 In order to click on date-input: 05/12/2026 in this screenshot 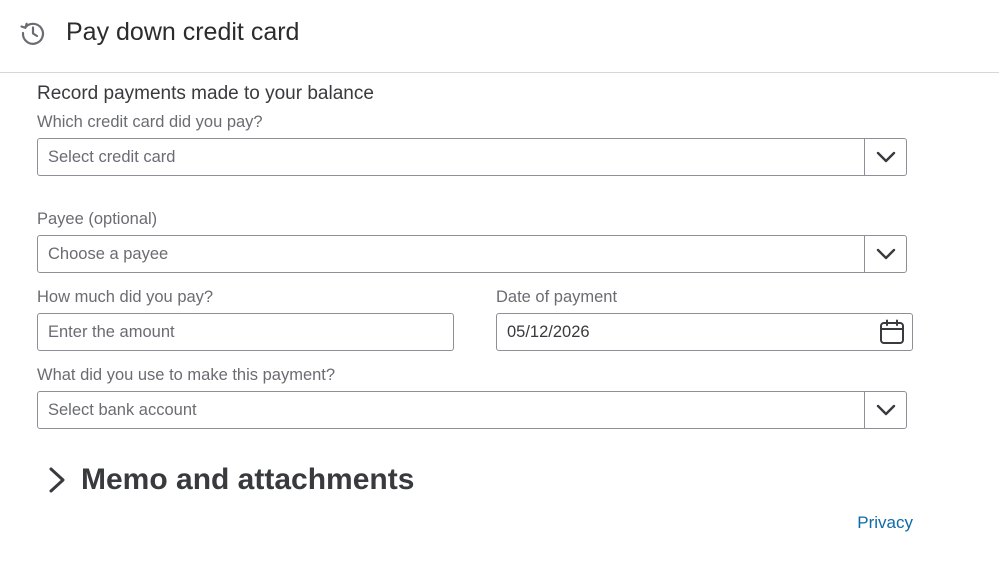, I will do `click(704, 332)`.